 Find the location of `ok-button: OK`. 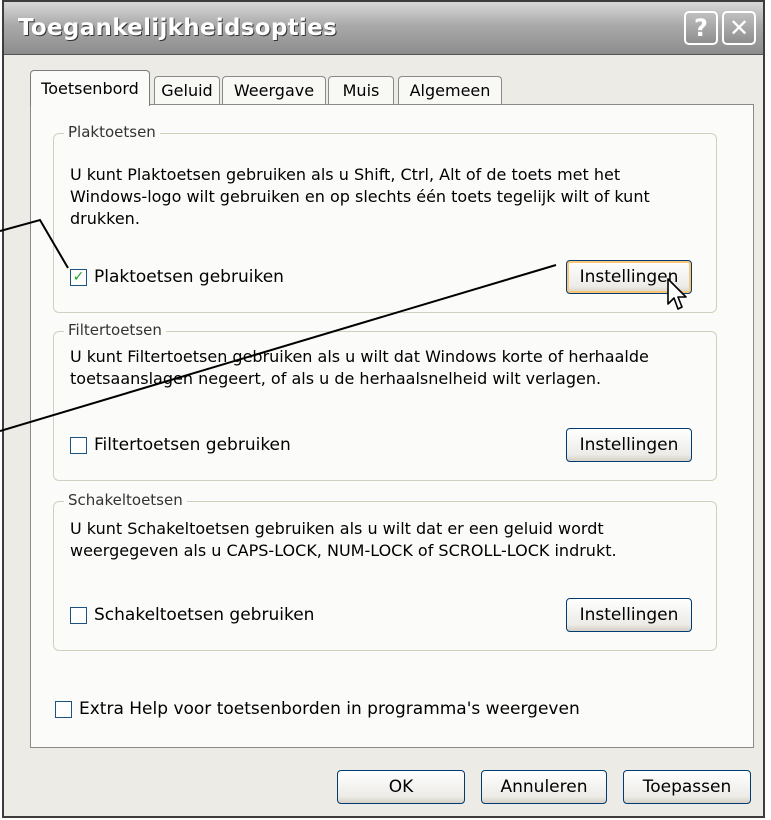

ok-button: OK is located at coordinates (401, 787).